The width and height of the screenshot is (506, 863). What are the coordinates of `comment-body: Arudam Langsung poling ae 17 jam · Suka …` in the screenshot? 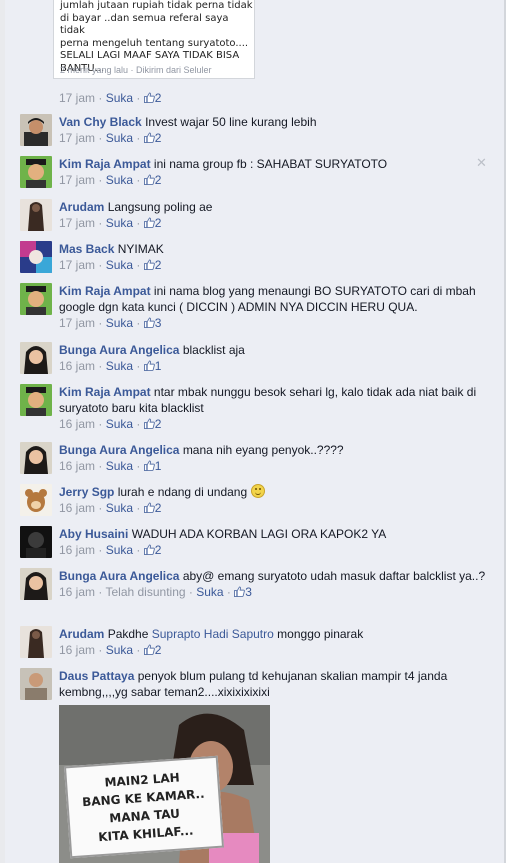 It's located at (274, 215).